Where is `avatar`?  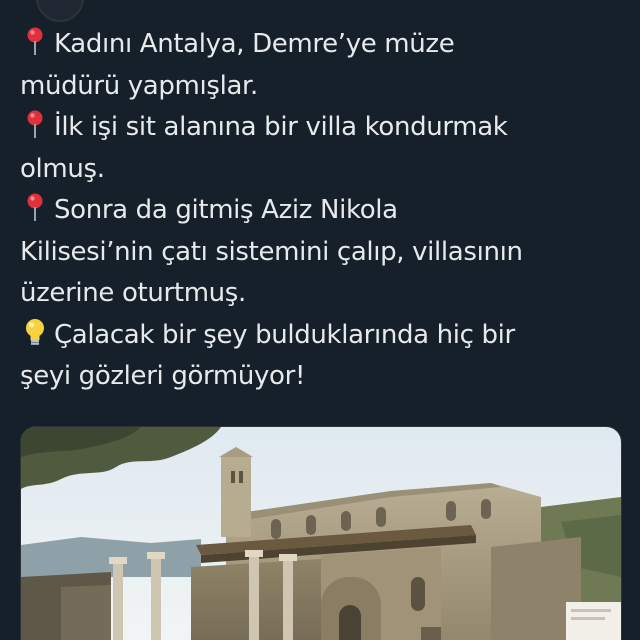
avatar is located at coordinates (60, 11).